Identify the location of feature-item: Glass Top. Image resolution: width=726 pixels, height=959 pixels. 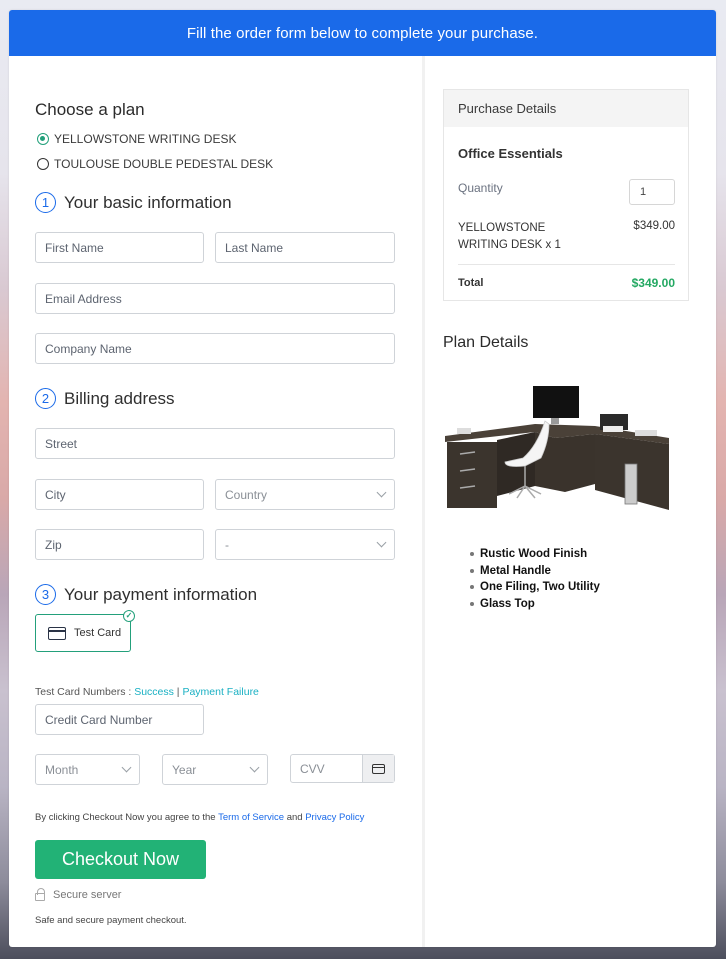
(535, 604).